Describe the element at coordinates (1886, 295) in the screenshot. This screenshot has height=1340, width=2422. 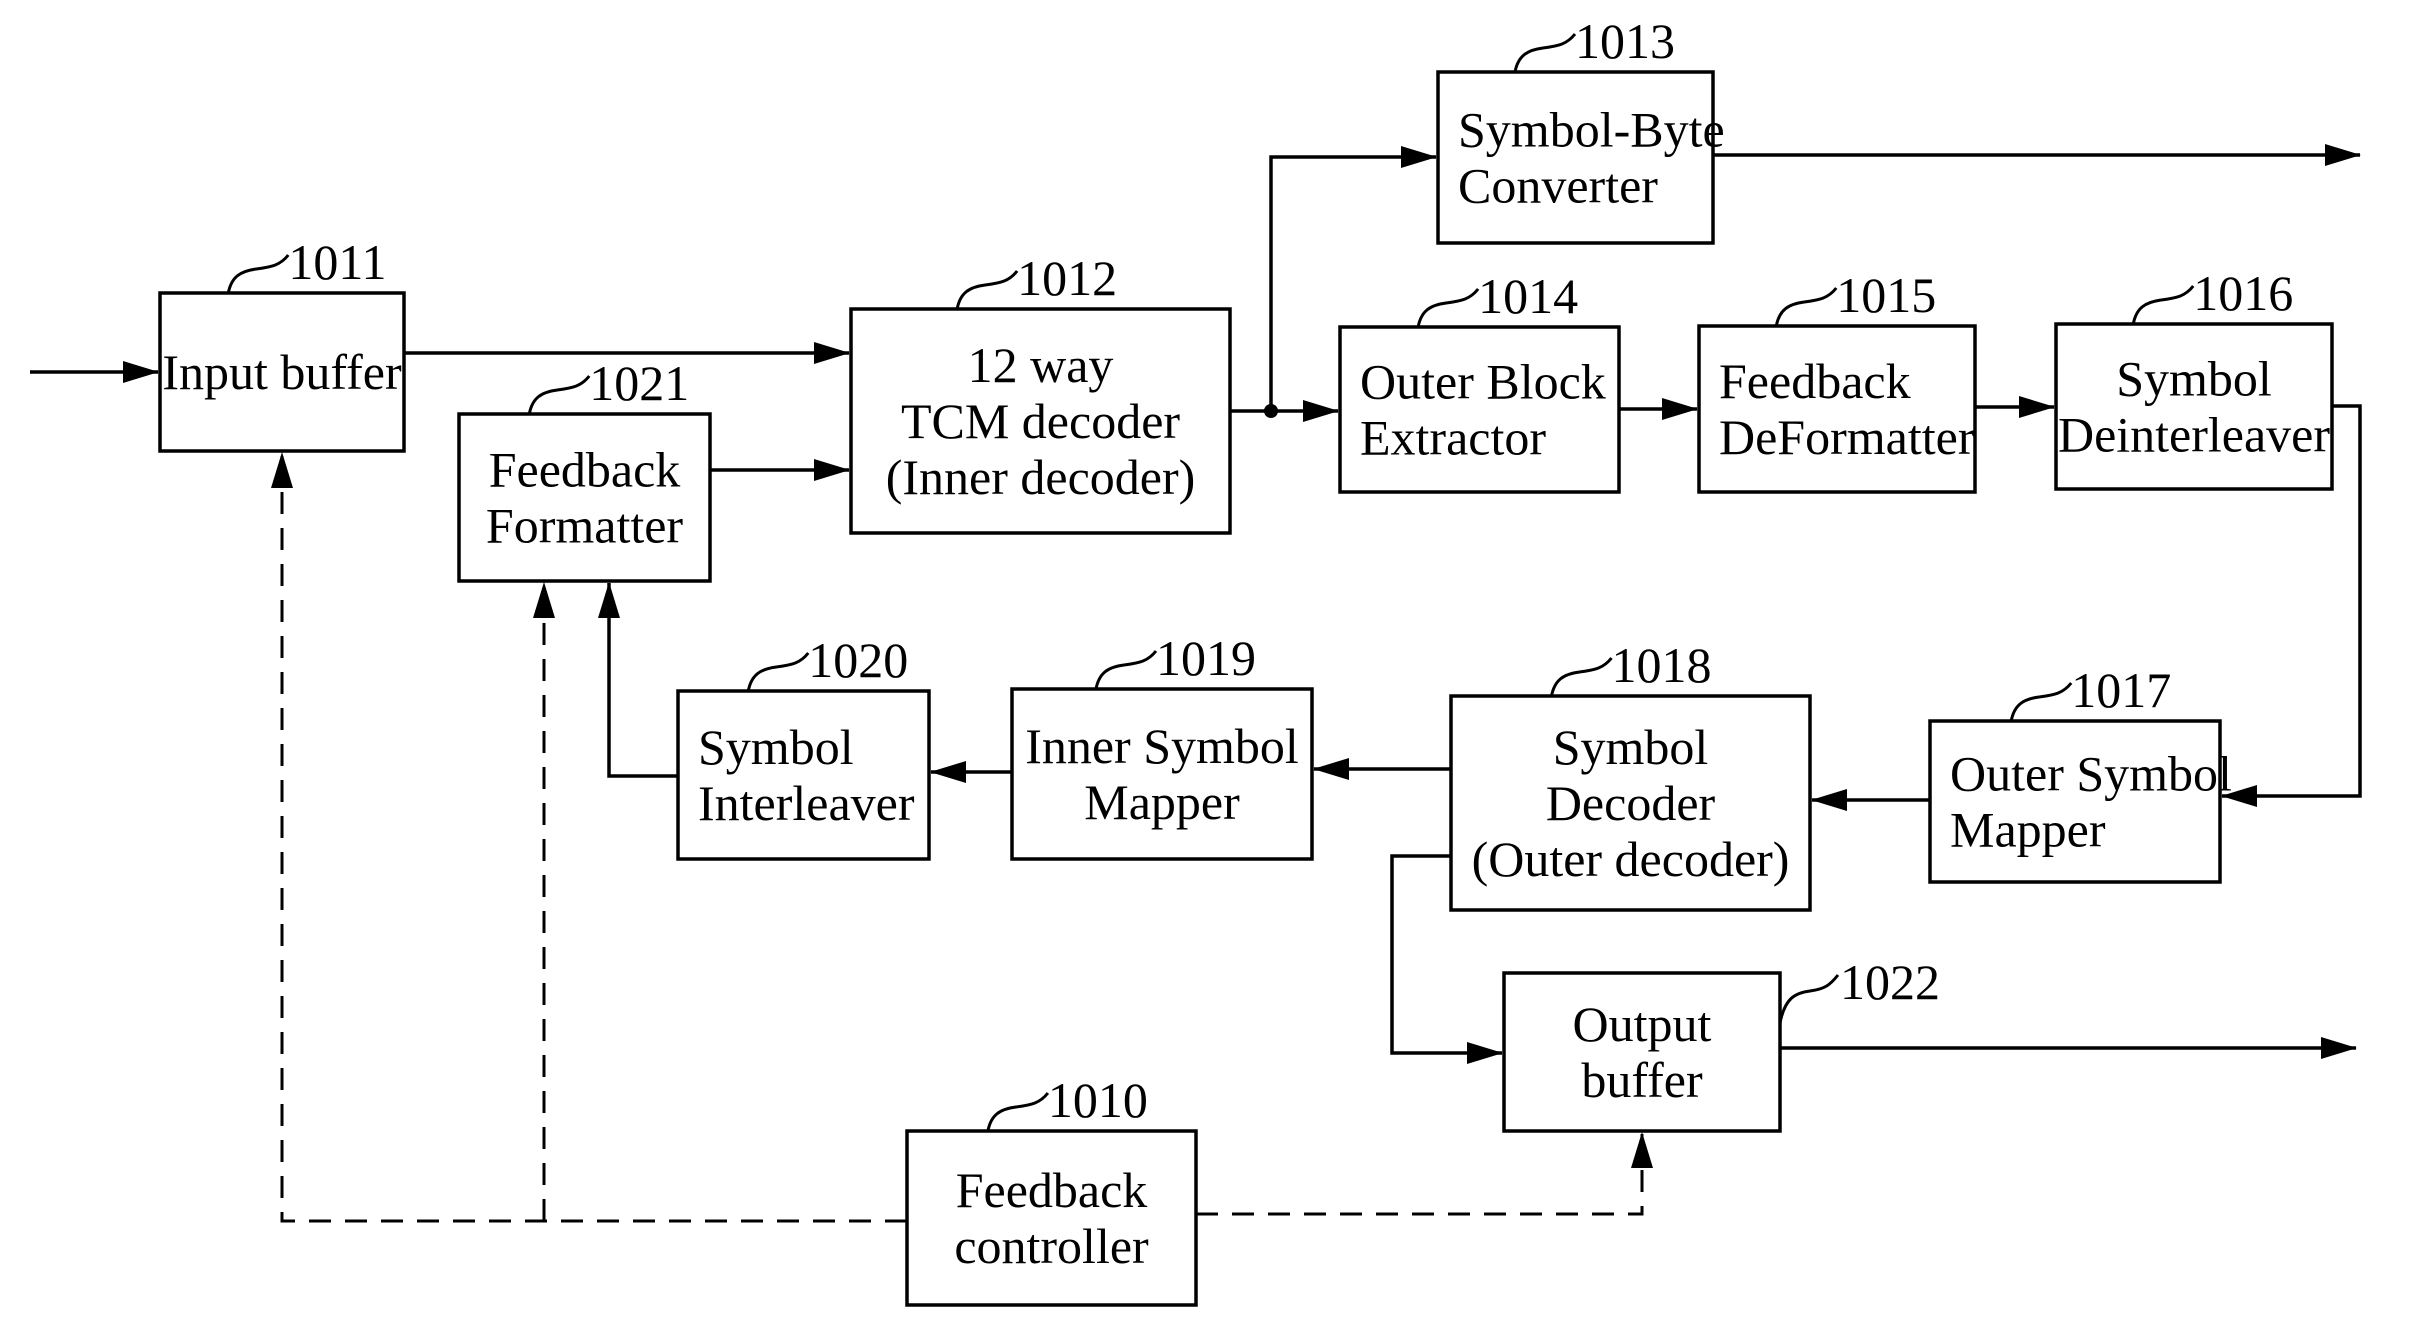
I see `reference-numeral: 1015` at that location.